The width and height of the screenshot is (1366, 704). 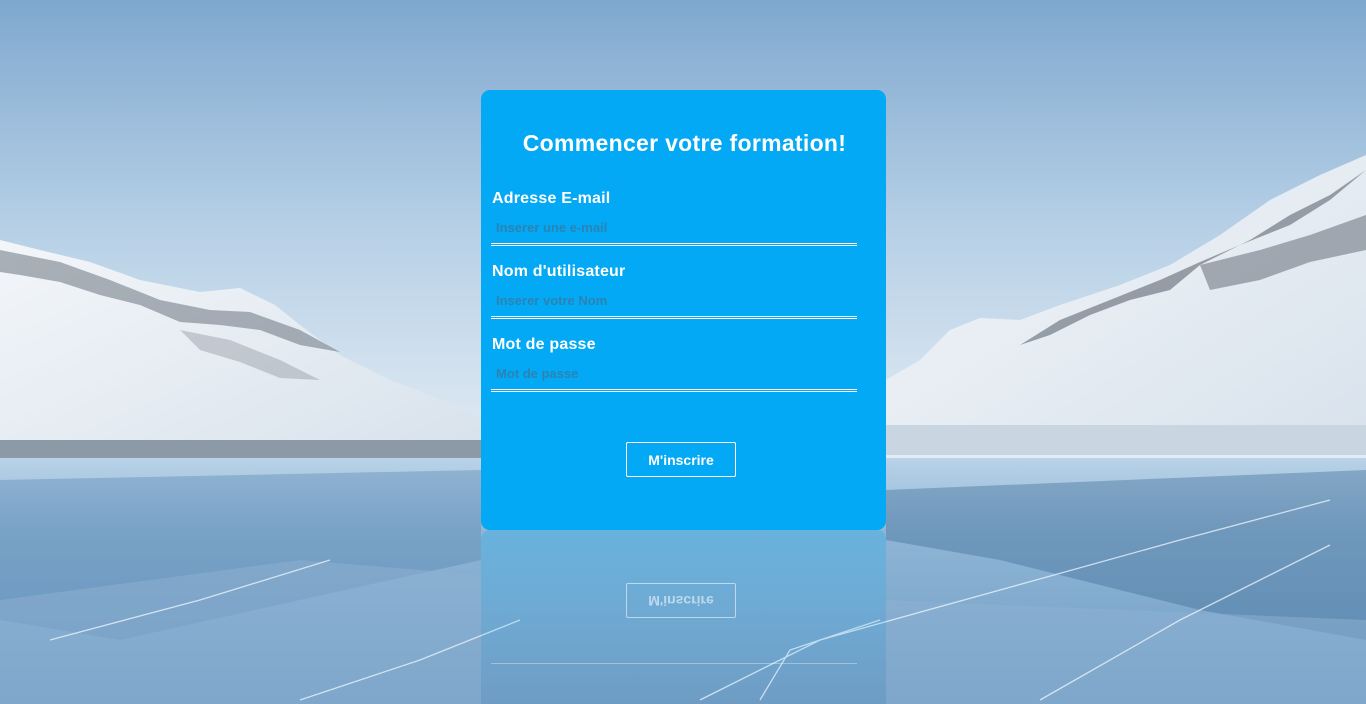 I want to click on username-field-group: Nom d'utilisateur, so click(x=674, y=291).